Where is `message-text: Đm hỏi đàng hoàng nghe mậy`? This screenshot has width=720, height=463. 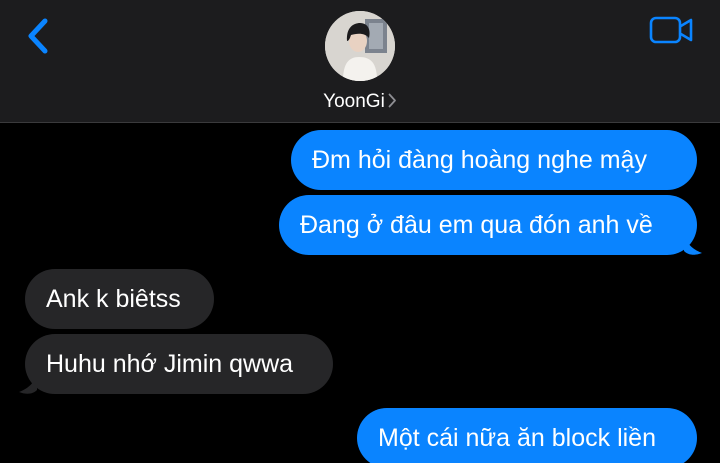 message-text: Đm hỏi đàng hoàng nghe mậy is located at coordinates (479, 160).